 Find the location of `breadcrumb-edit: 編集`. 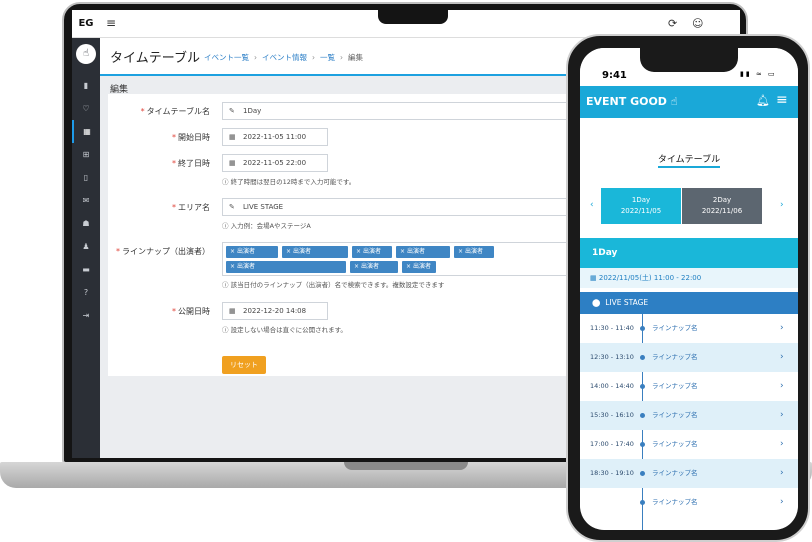

breadcrumb-edit: 編集 is located at coordinates (355, 57).